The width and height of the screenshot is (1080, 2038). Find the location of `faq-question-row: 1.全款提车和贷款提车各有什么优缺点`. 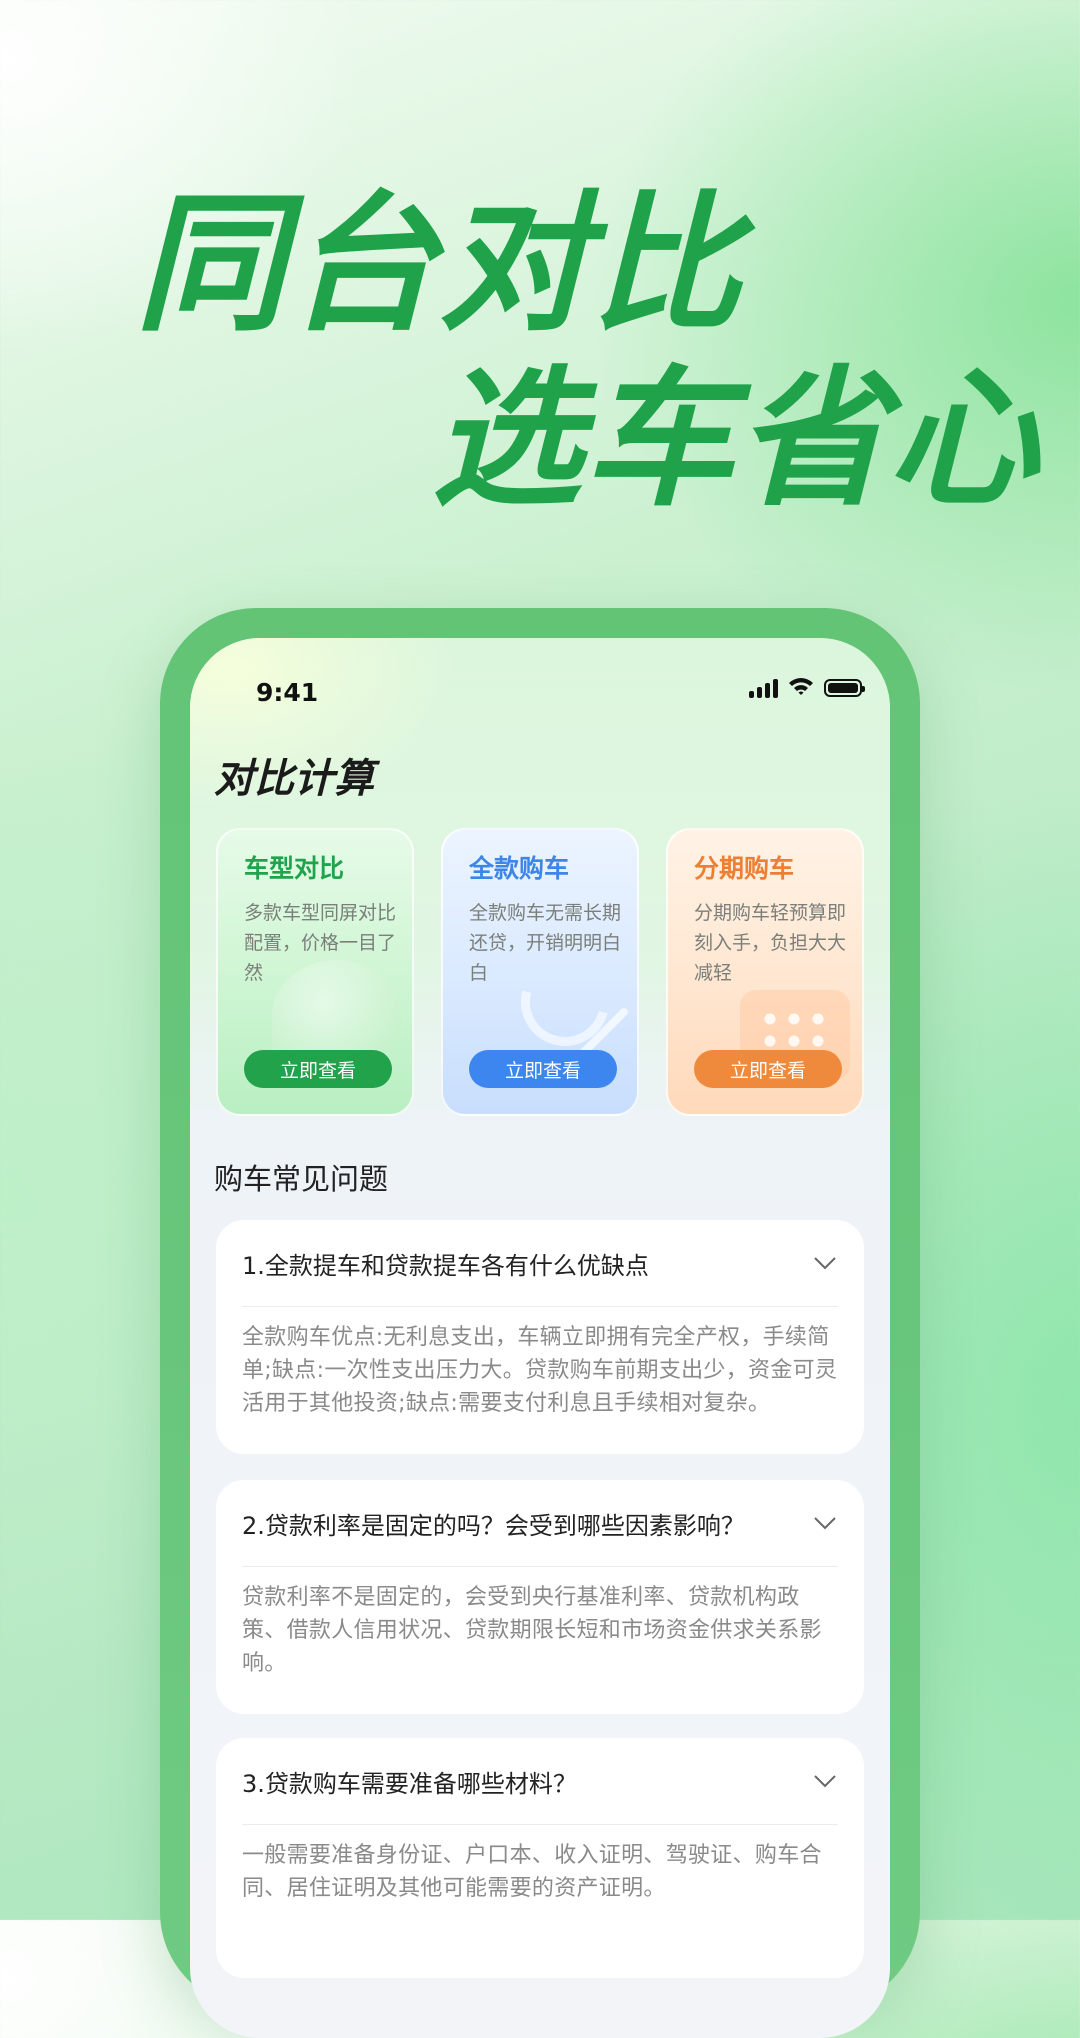

faq-question-row: 1.全款提车和贷款提车各有什么优缺点 is located at coordinates (540, 1263).